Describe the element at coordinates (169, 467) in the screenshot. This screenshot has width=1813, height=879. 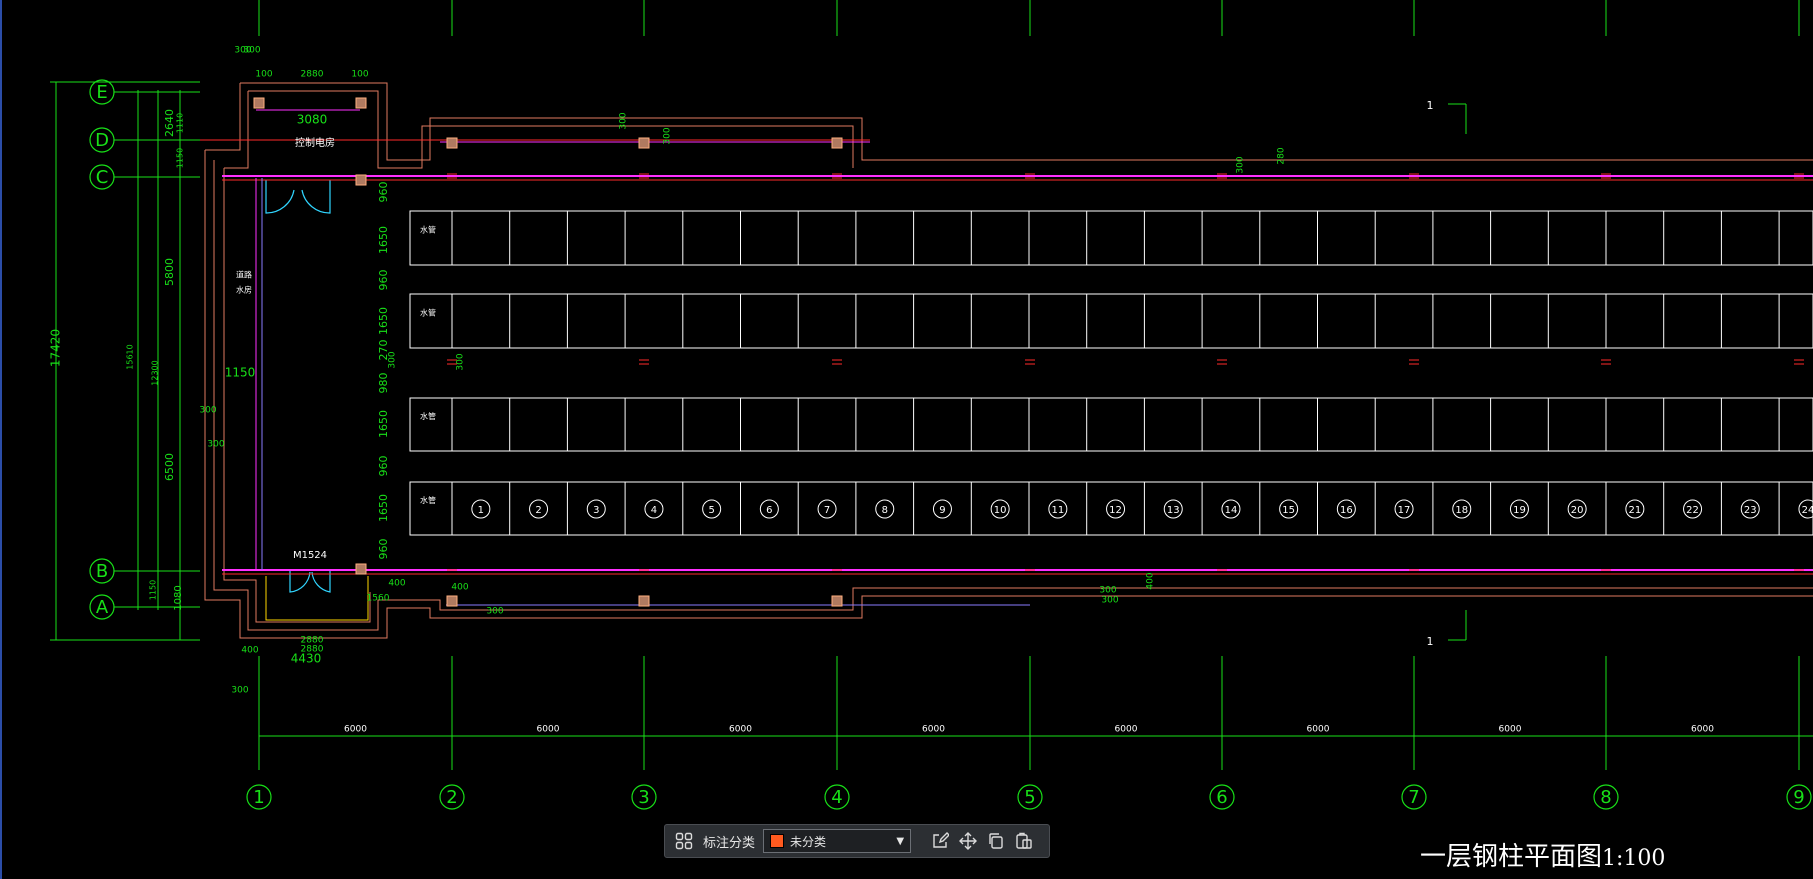
I see `dim-label: 6500` at that location.